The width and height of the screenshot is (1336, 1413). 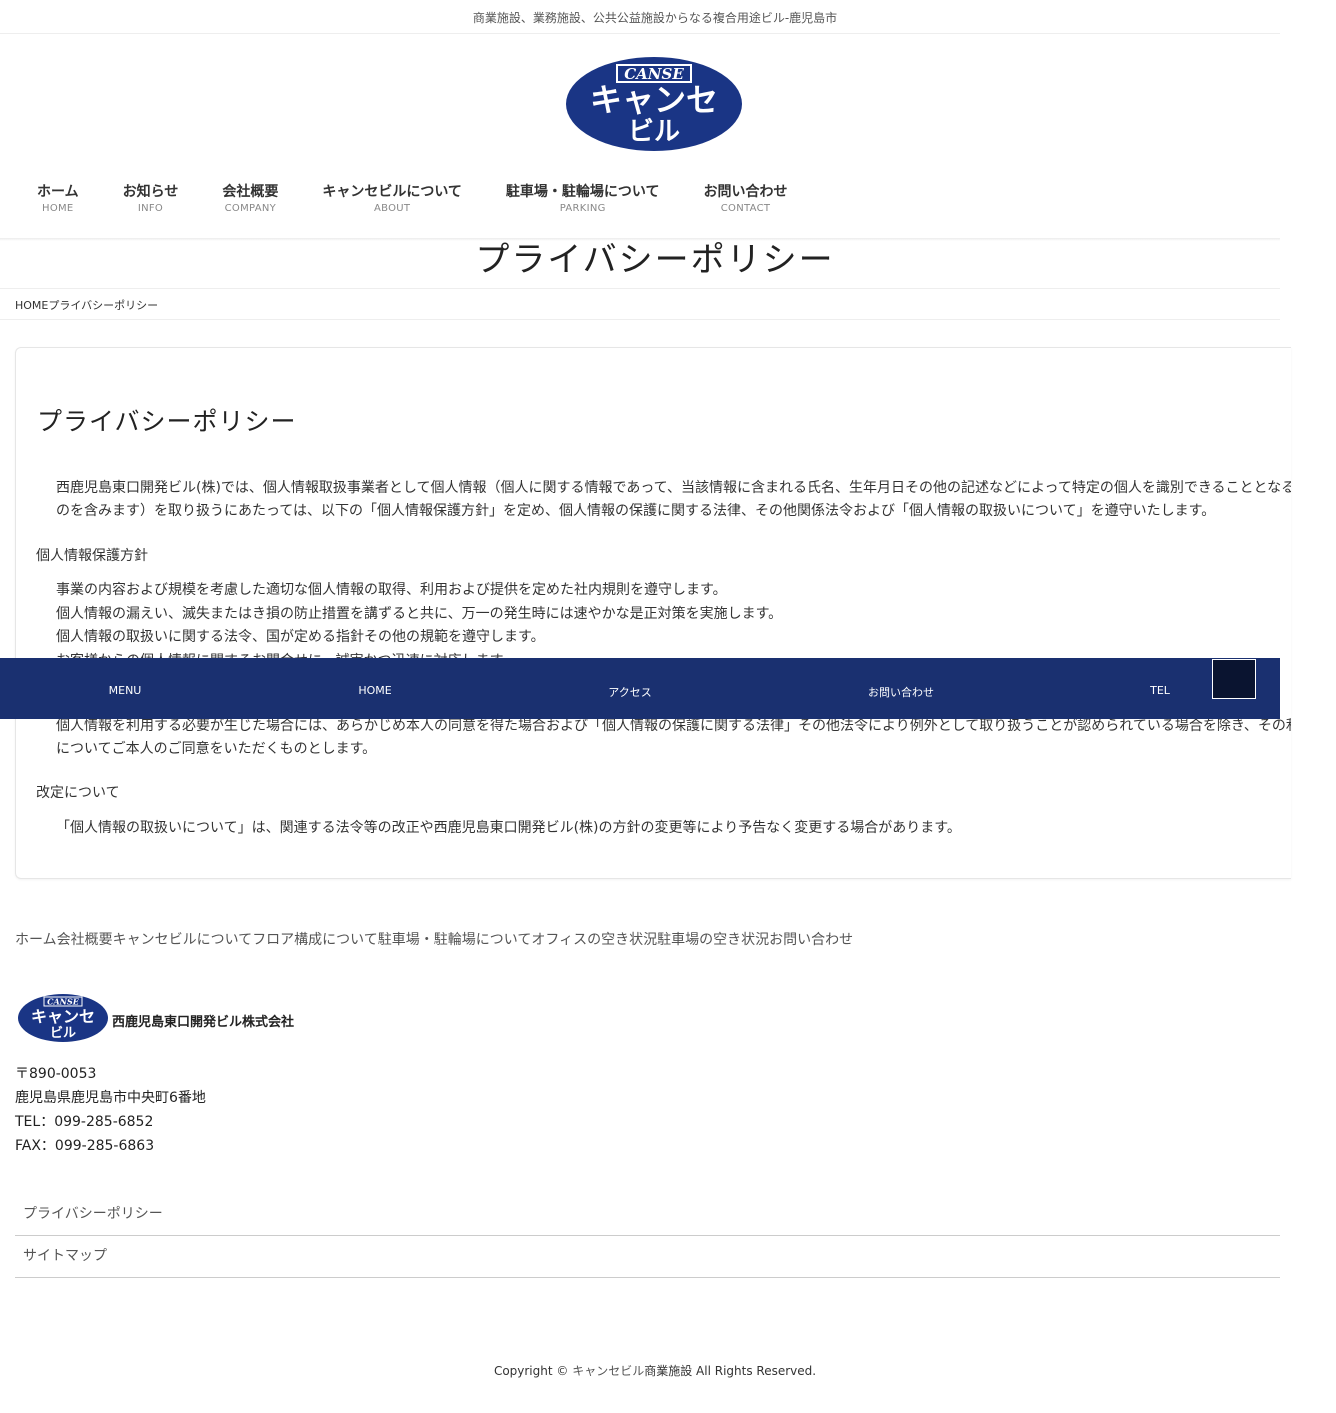 I want to click on nav-item-company: 会社概要 COMPANY, so click(x=250, y=200).